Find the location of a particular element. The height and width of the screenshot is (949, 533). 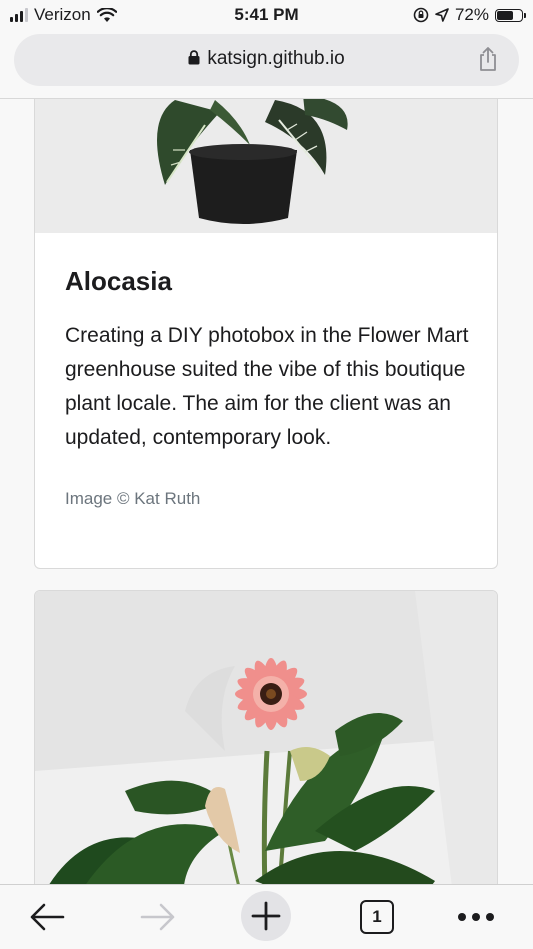

forward-arrow-icon is located at coordinates (157, 917).